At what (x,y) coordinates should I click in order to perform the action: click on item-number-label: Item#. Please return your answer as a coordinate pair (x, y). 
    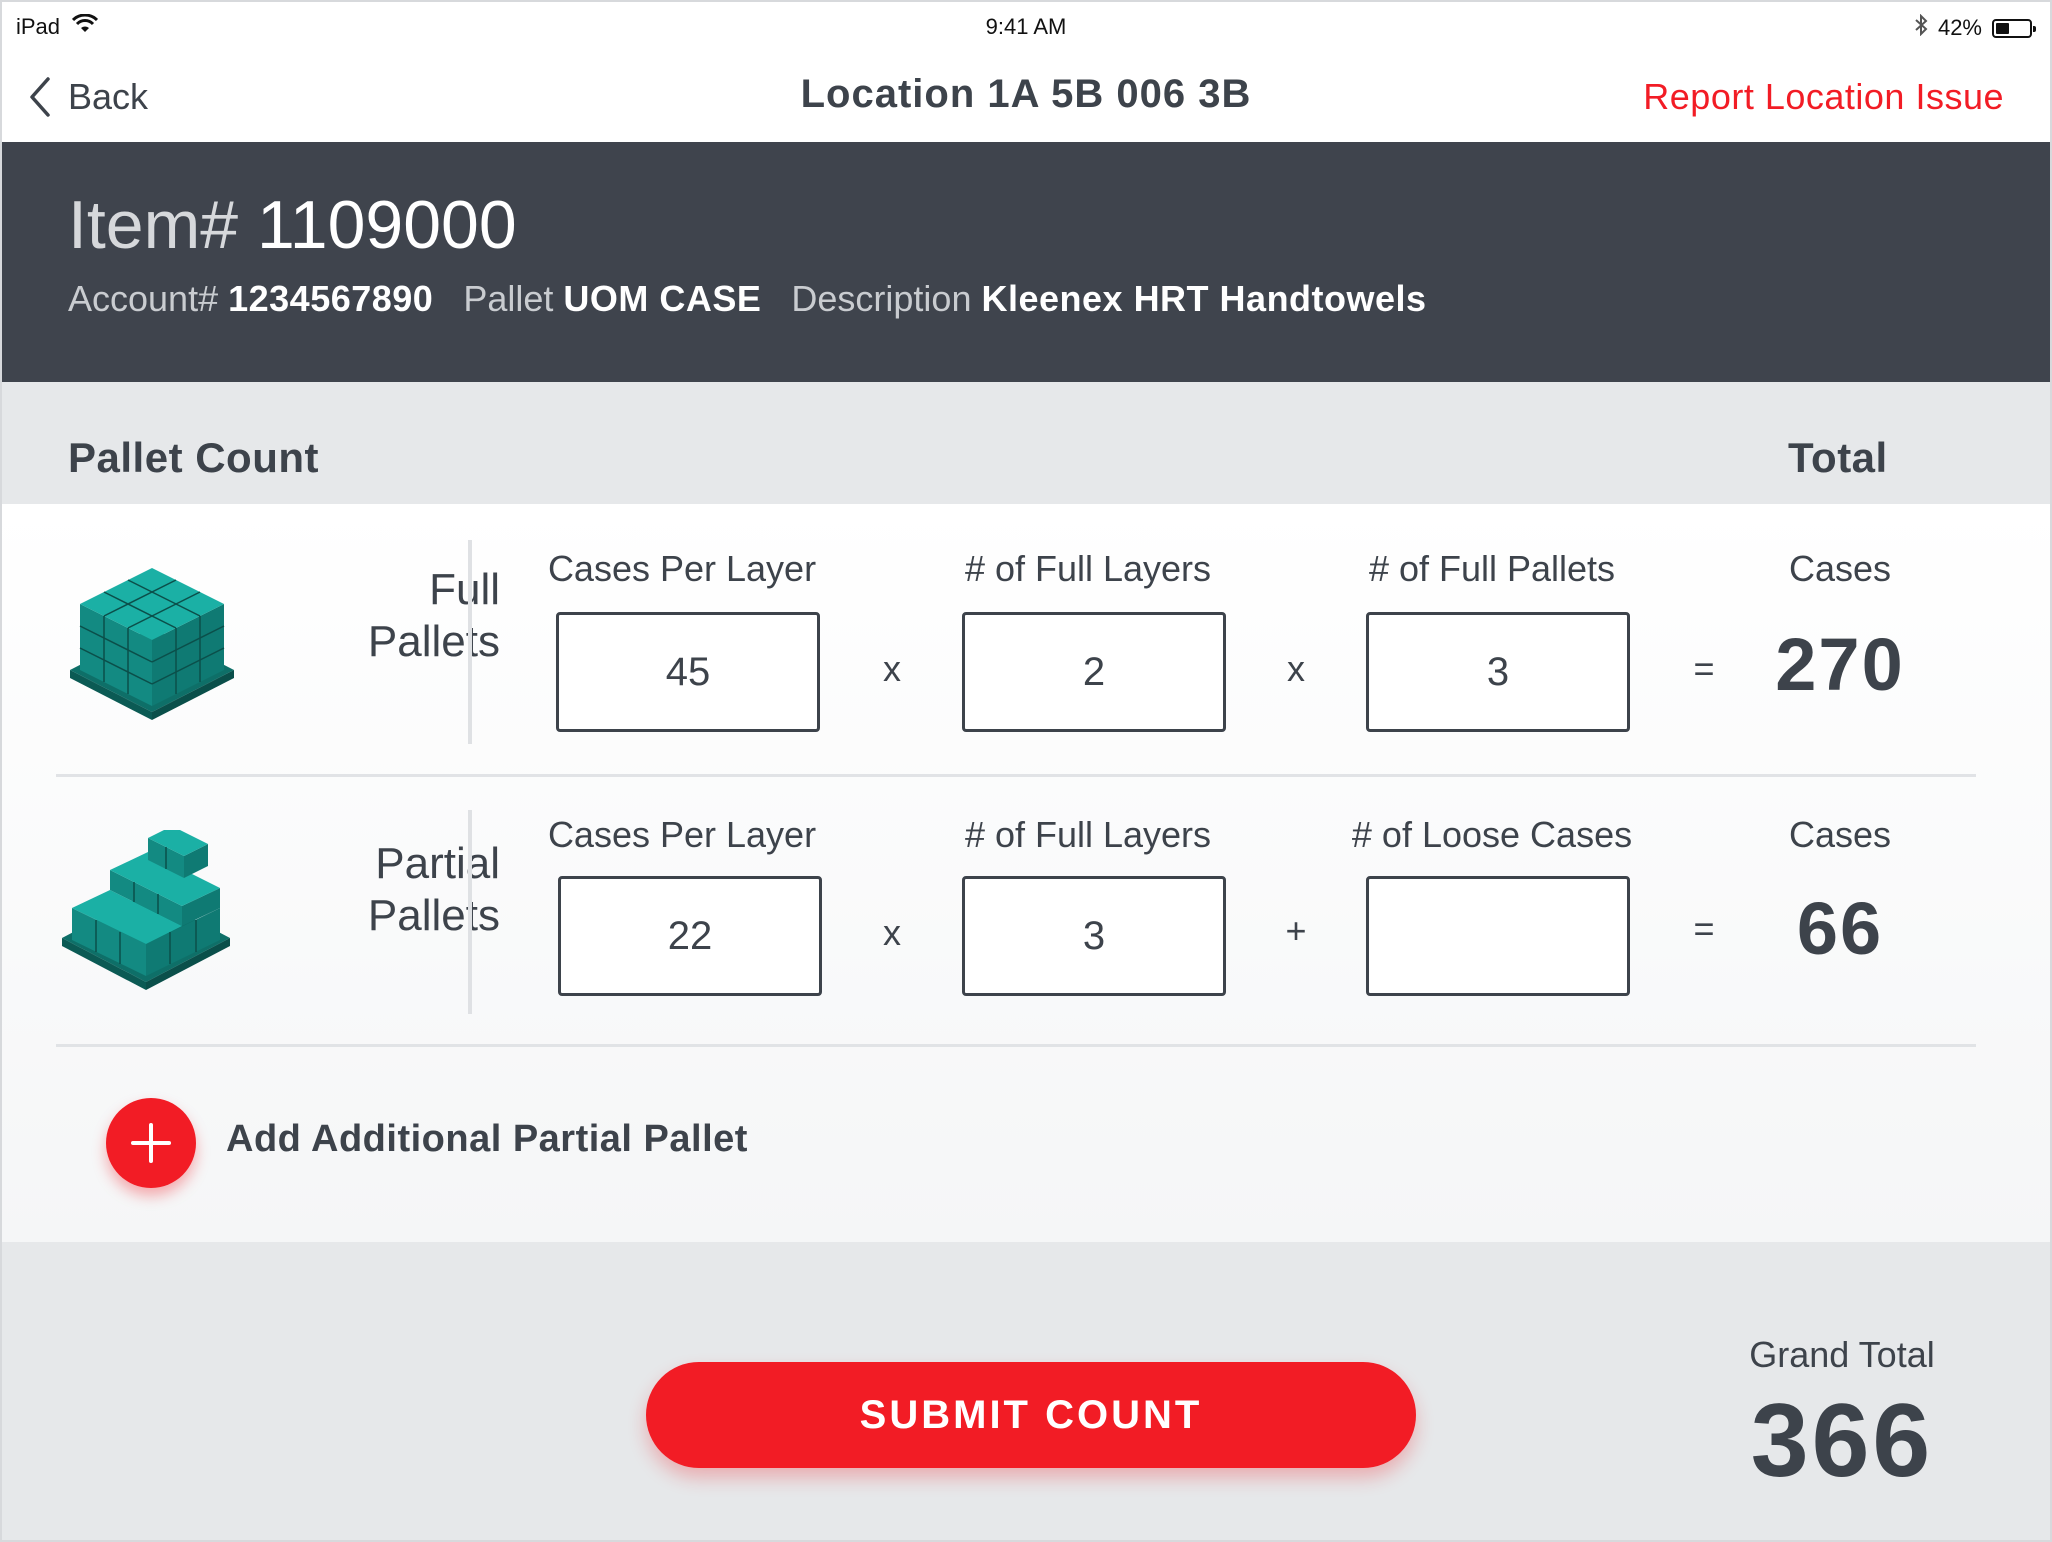
    Looking at the image, I should click on (153, 225).